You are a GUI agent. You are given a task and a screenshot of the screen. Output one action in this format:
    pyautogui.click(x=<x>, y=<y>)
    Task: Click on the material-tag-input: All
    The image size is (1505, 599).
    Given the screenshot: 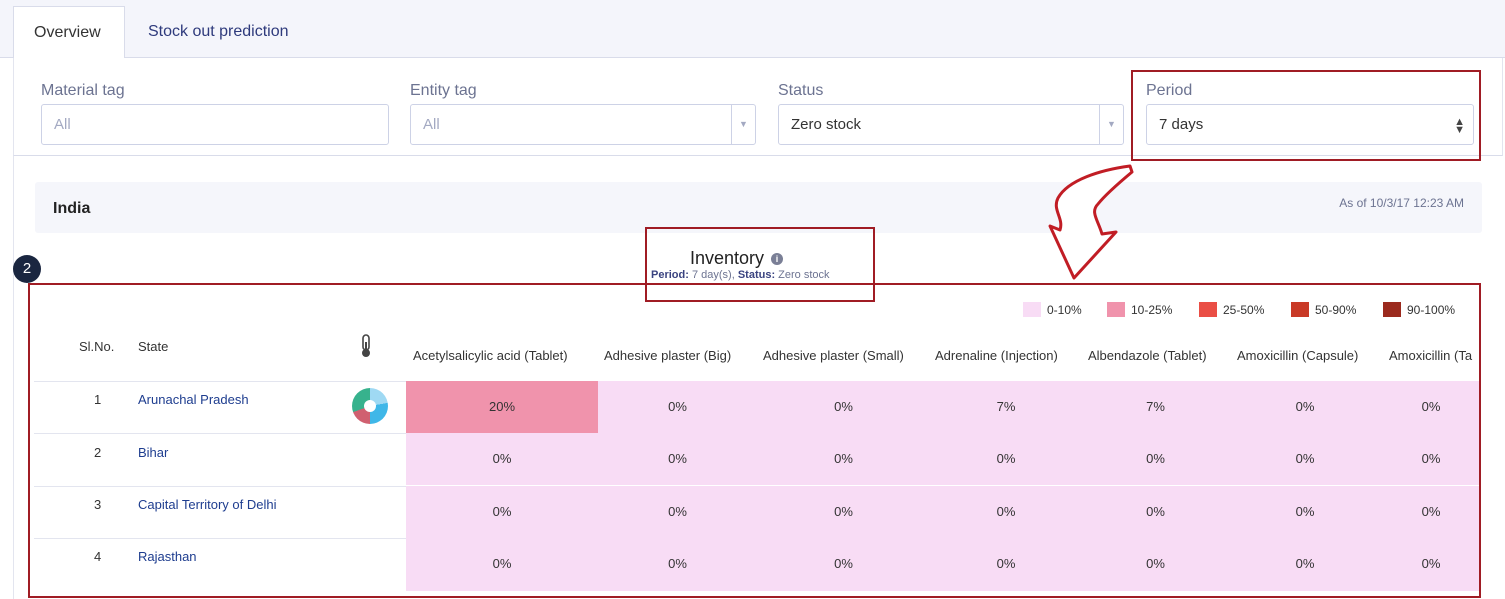 What is the action you would take?
    pyautogui.click(x=215, y=124)
    